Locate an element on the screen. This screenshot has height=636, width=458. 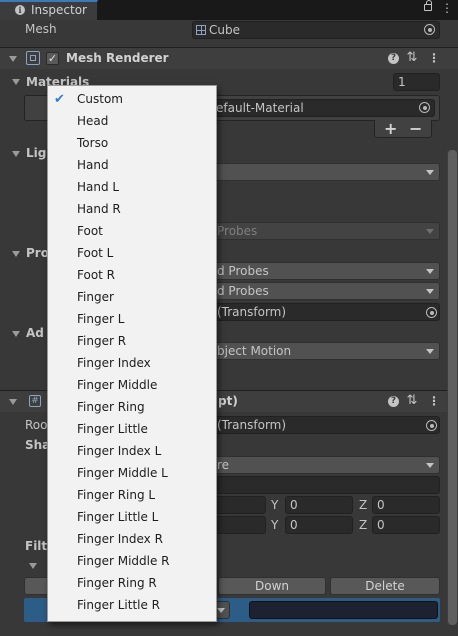
menu-item-finger-index: Finger Index is located at coordinates (132, 364).